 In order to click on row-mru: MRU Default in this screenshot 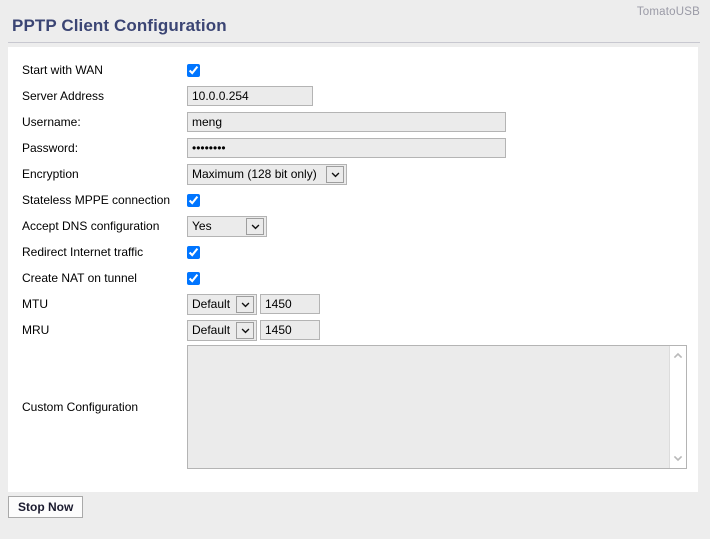, I will do `click(353, 330)`.